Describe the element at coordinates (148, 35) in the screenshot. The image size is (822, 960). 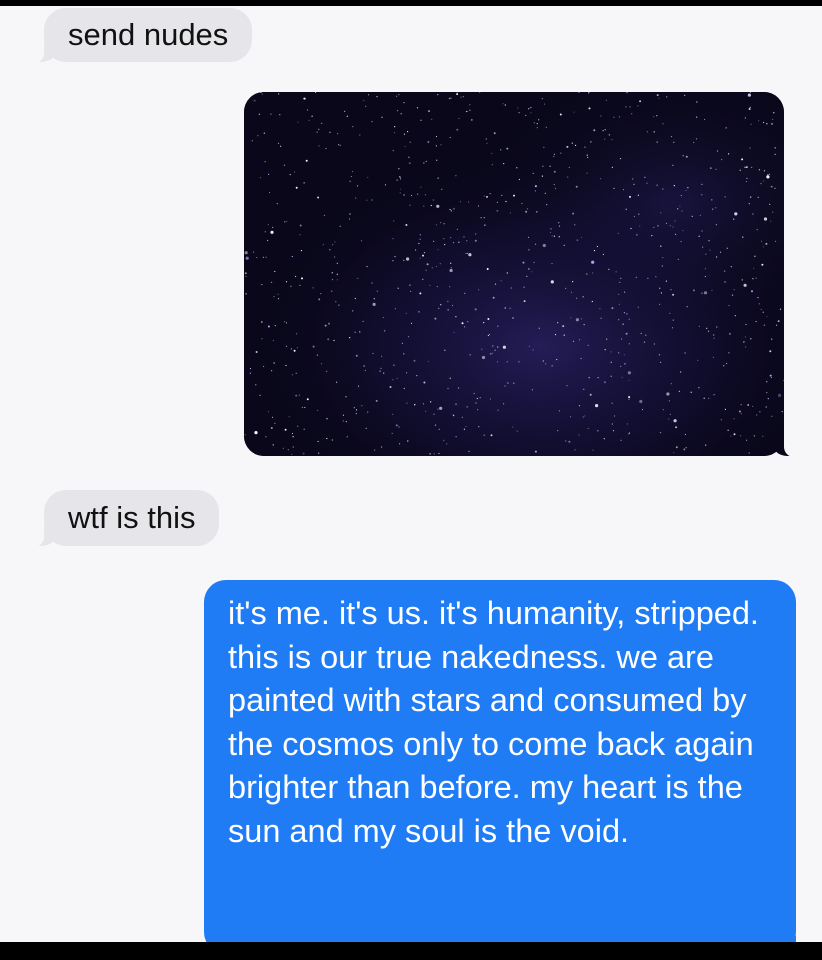
I see `message-text: send nudes` at that location.